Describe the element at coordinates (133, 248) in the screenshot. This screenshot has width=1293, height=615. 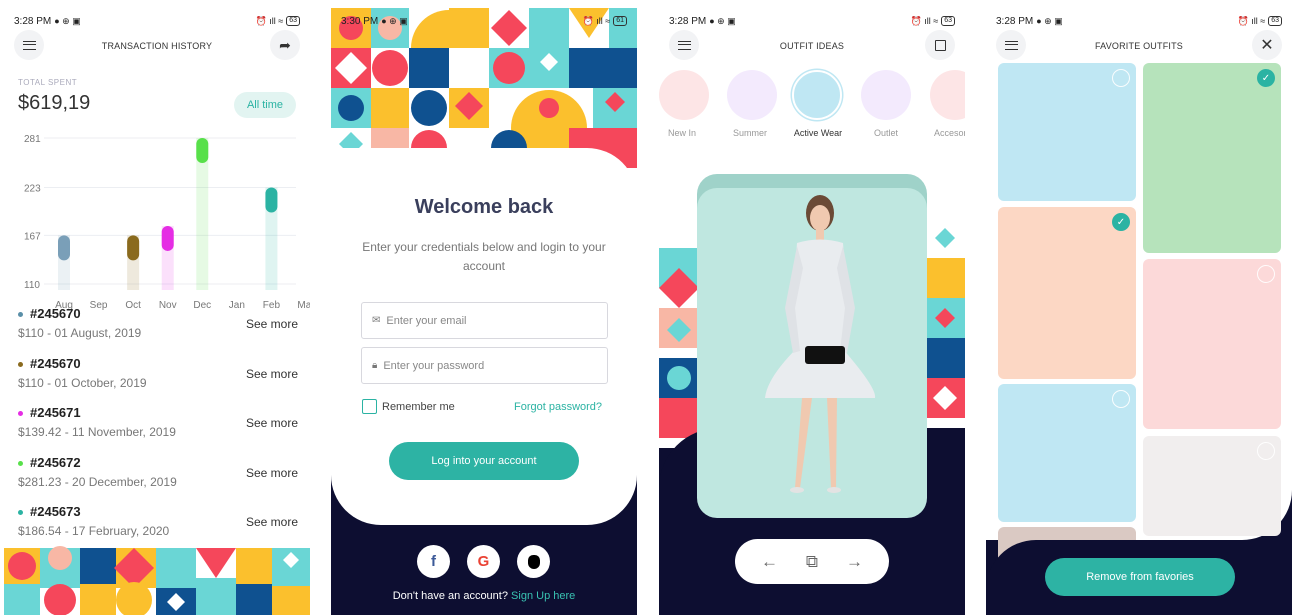
I see `bar-oct` at that location.